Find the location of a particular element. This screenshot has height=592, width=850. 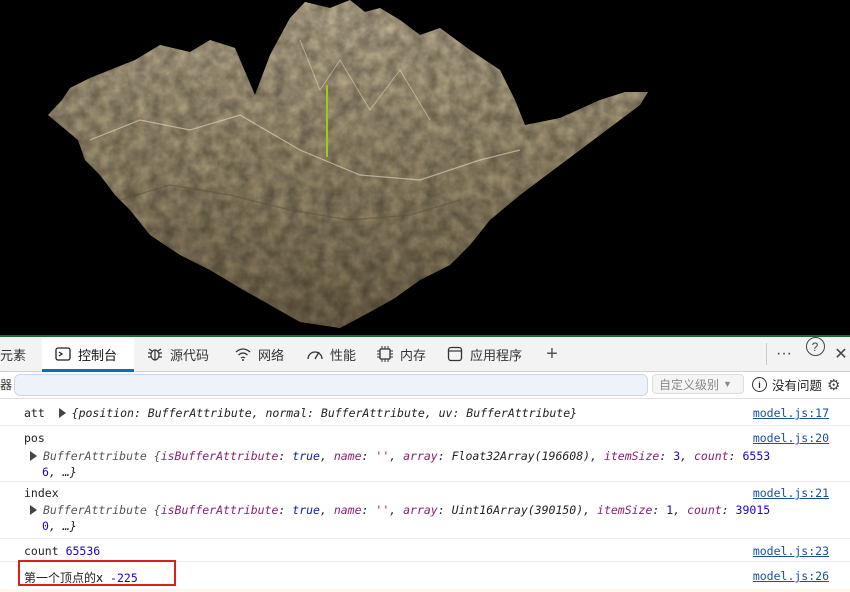

tab-network: 网络 is located at coordinates (266, 354).